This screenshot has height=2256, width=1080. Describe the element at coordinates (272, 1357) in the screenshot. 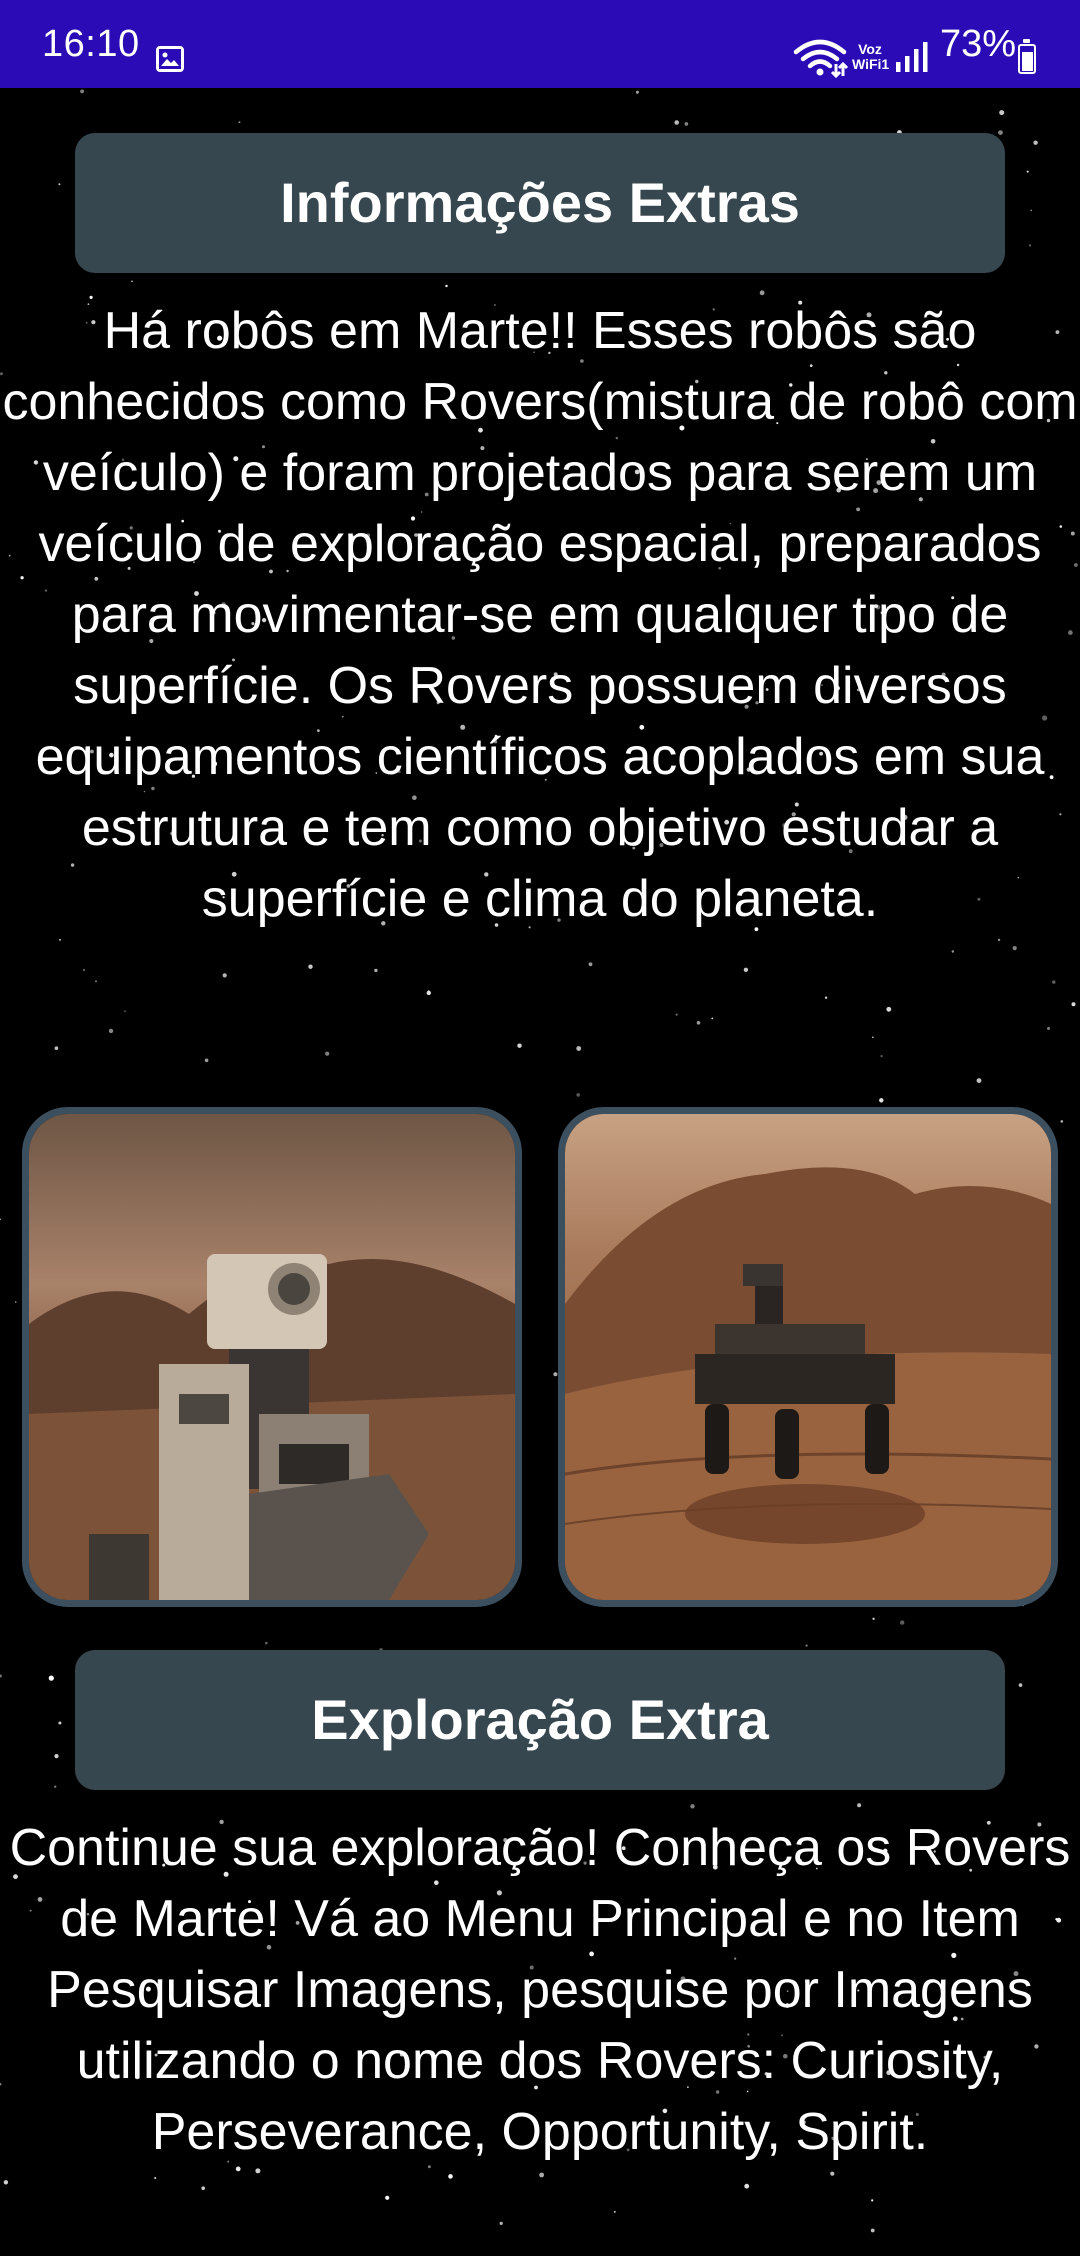

I see `rover-selfie-image` at that location.